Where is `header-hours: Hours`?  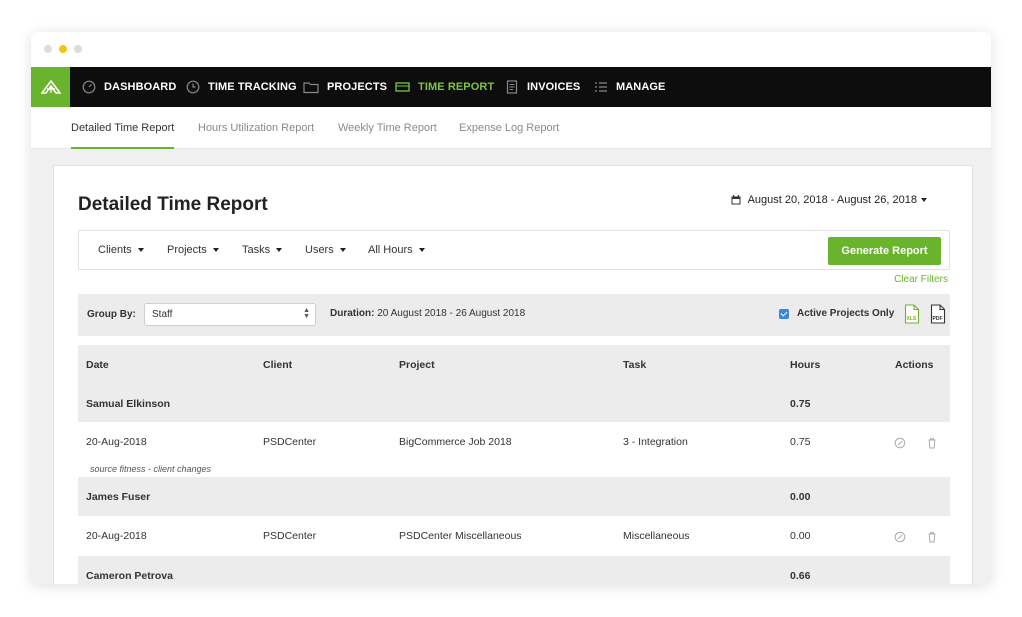 header-hours: Hours is located at coordinates (805, 365).